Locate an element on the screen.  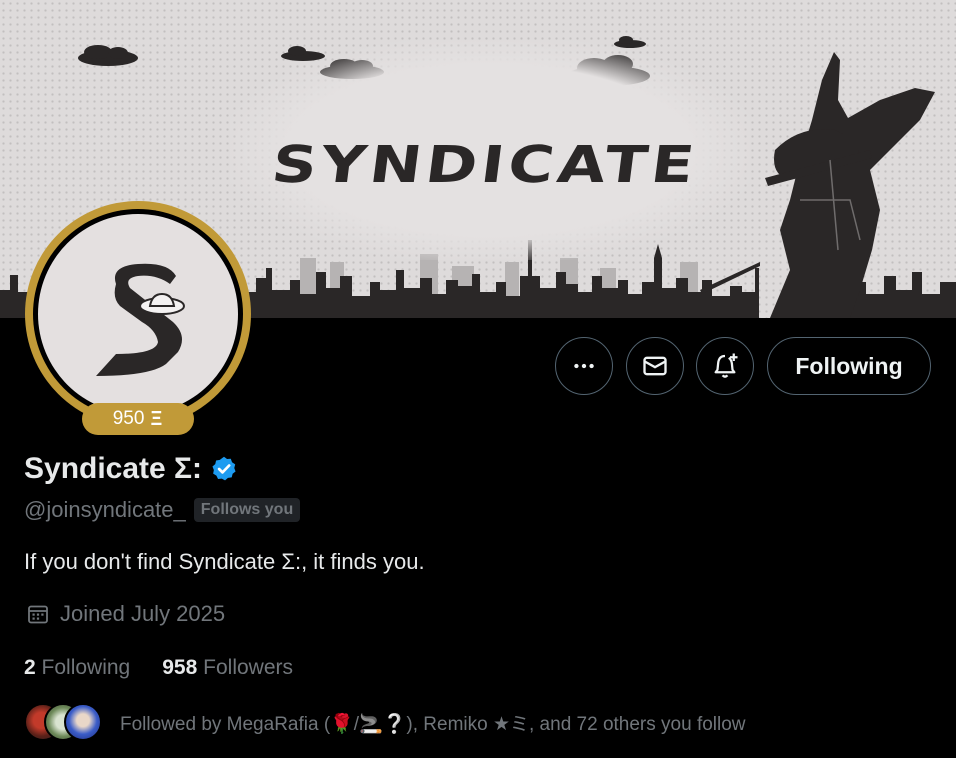
score-badge: 950 Ξ is located at coordinates (138, 419).